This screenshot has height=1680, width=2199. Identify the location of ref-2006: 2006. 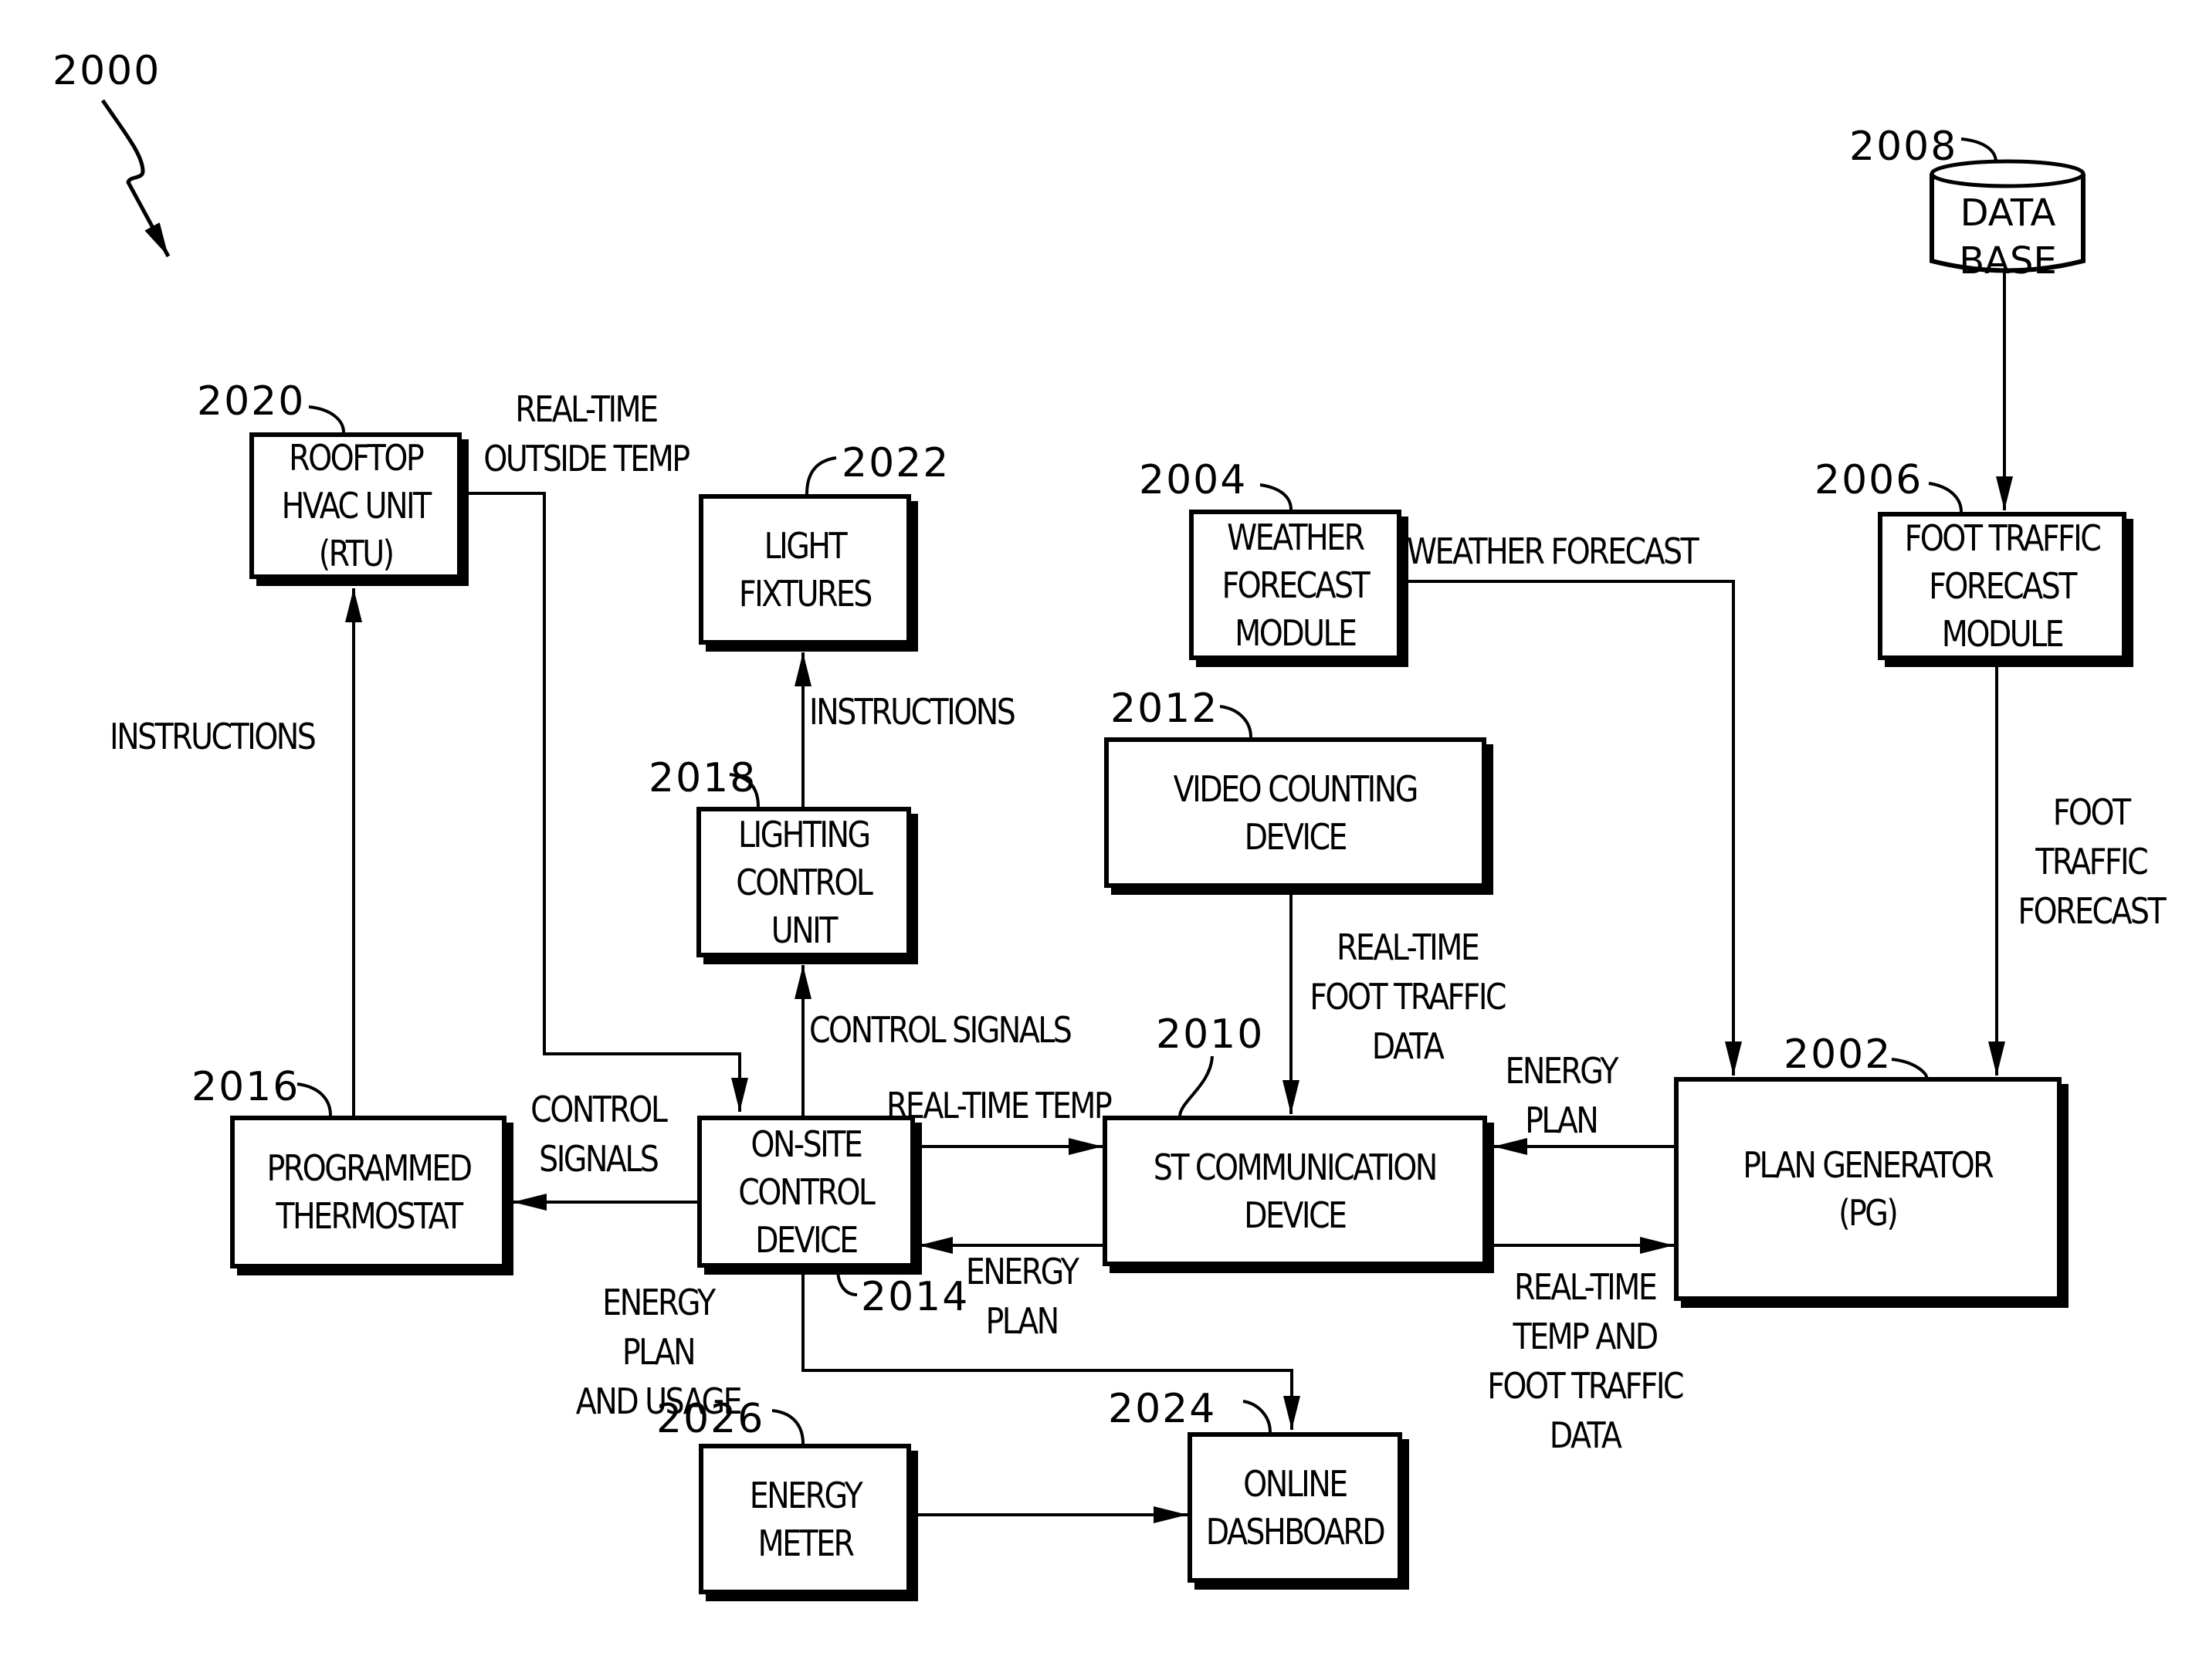
(1868, 480).